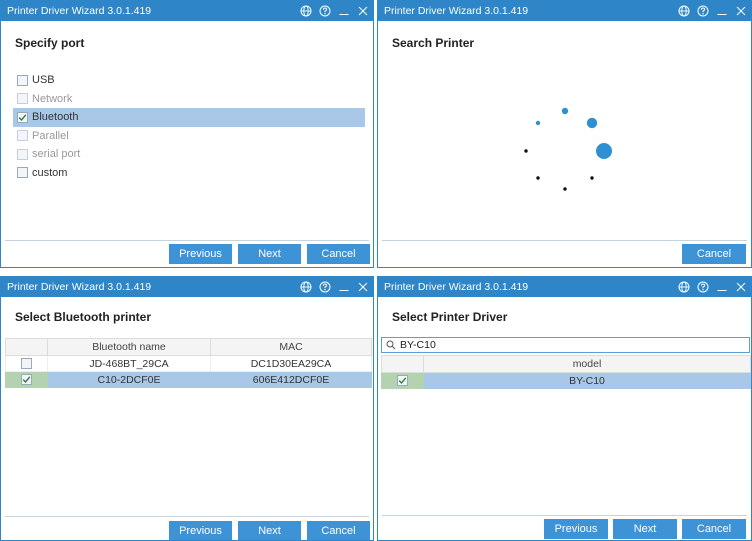  I want to click on port-option-label: Bluetooth, so click(55, 117).